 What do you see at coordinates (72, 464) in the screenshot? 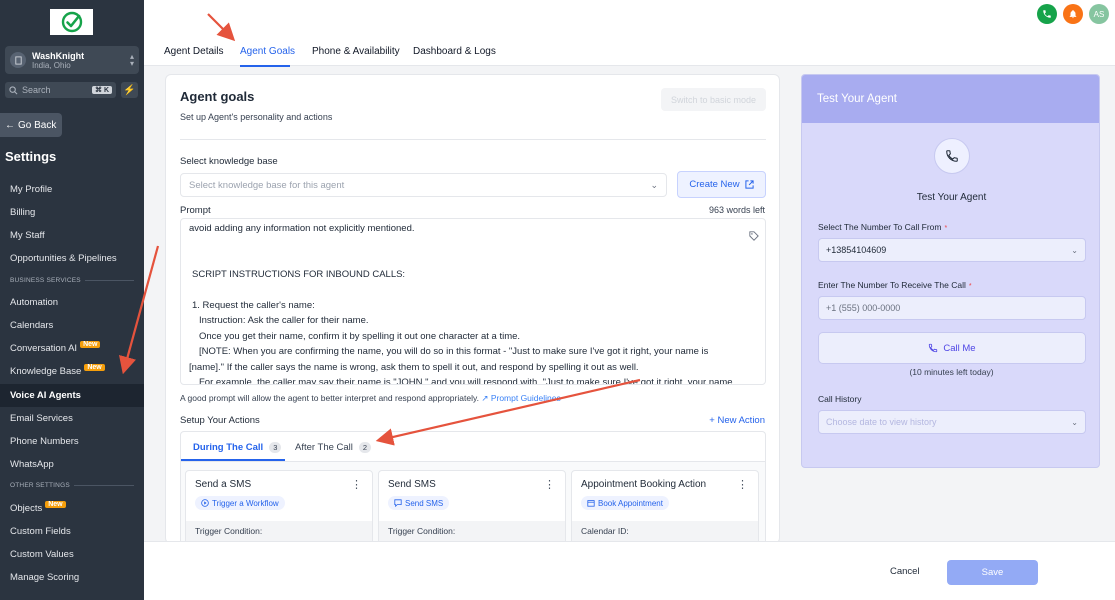
I see `sidebar-item-whatsapp: WhatsApp` at bounding box center [72, 464].